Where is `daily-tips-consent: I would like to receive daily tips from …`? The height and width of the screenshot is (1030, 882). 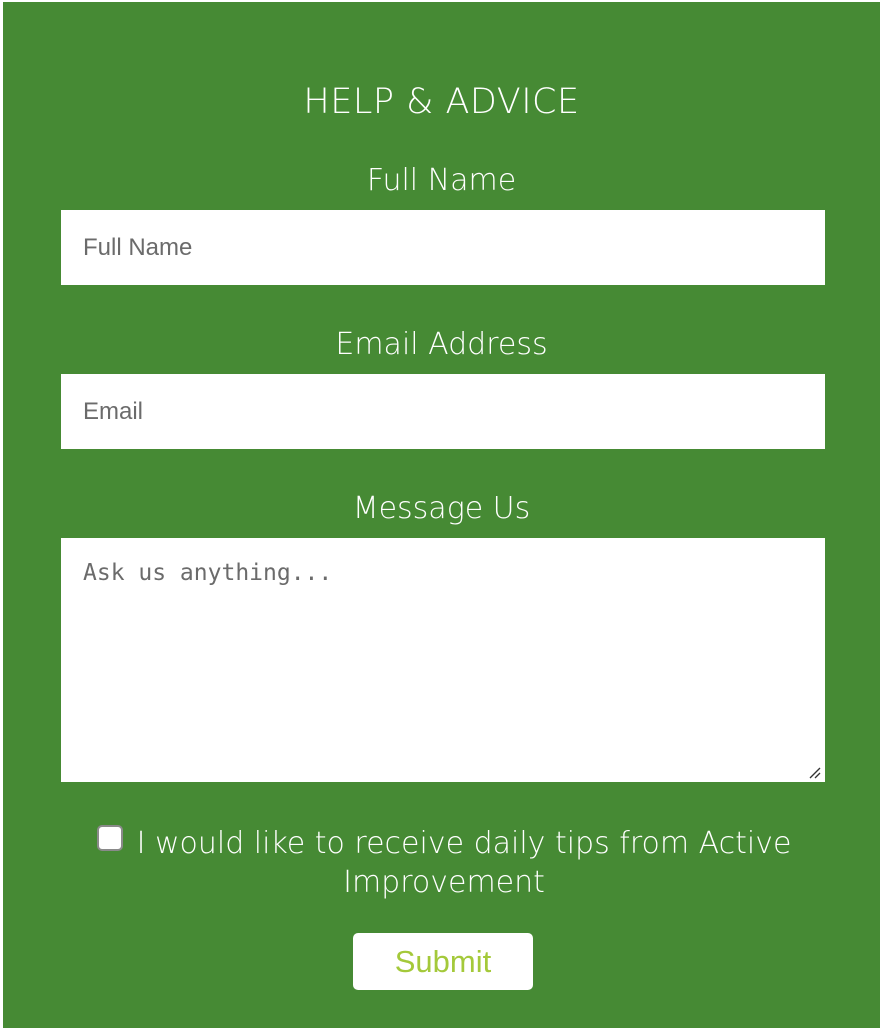
daily-tips-consent: I would like to receive daily tips from … is located at coordinates (444, 863).